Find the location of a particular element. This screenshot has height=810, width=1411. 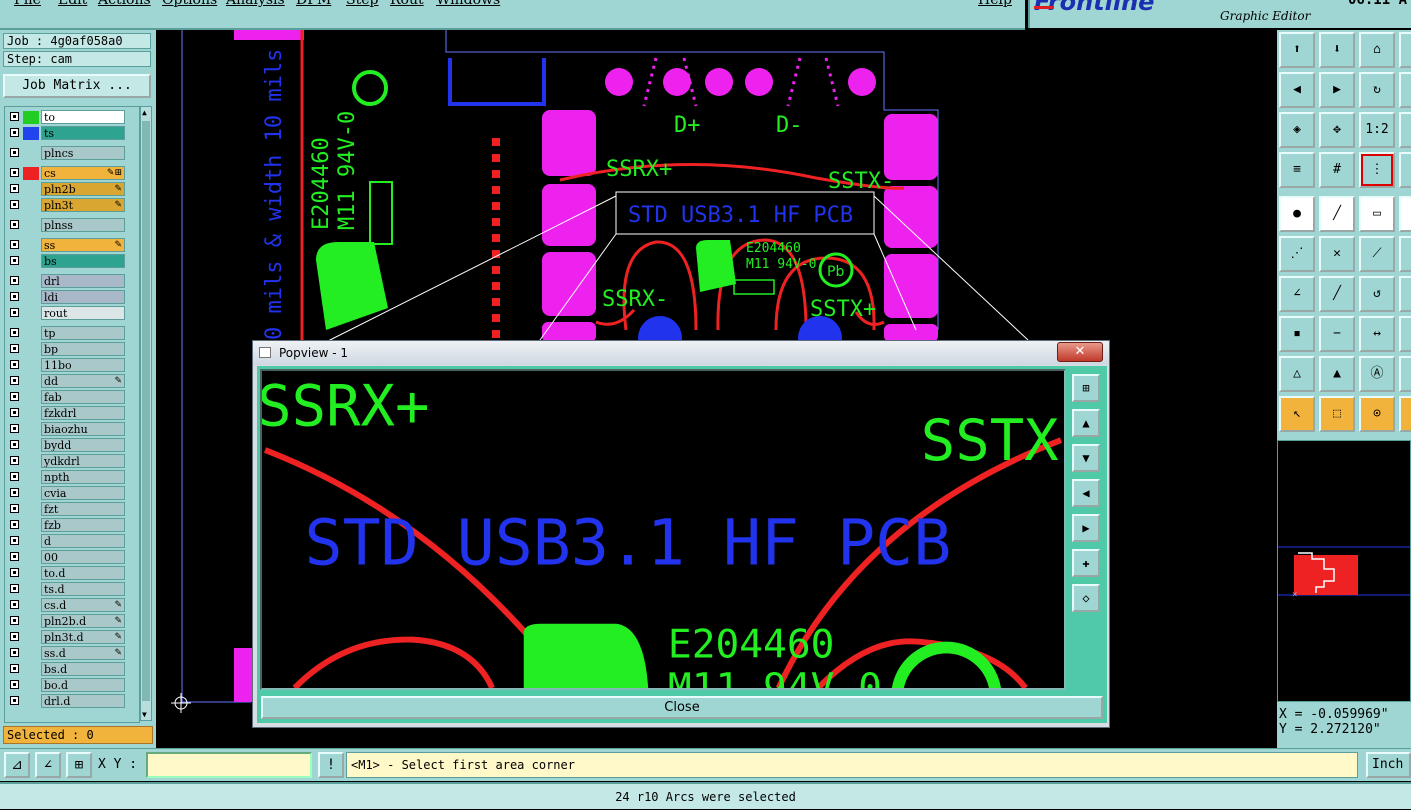

layer-list-scrollbar: ▲ ▼ is located at coordinates (146, 413).